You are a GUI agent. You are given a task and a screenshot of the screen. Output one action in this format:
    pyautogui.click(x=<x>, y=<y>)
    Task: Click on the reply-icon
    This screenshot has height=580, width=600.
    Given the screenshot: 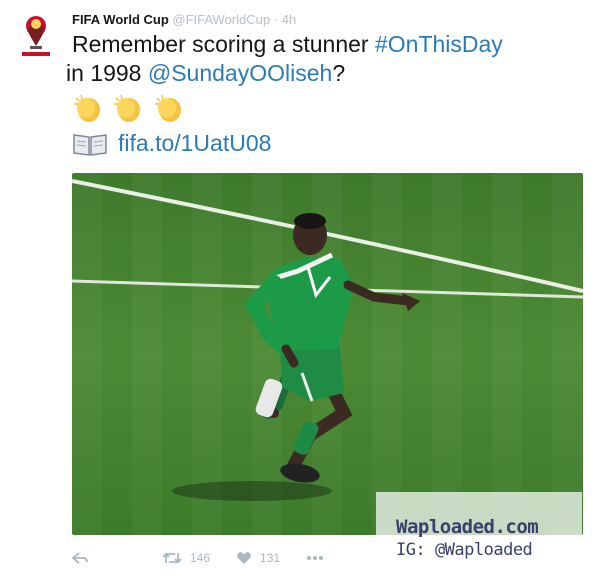 What is the action you would take?
    pyautogui.click(x=80, y=558)
    